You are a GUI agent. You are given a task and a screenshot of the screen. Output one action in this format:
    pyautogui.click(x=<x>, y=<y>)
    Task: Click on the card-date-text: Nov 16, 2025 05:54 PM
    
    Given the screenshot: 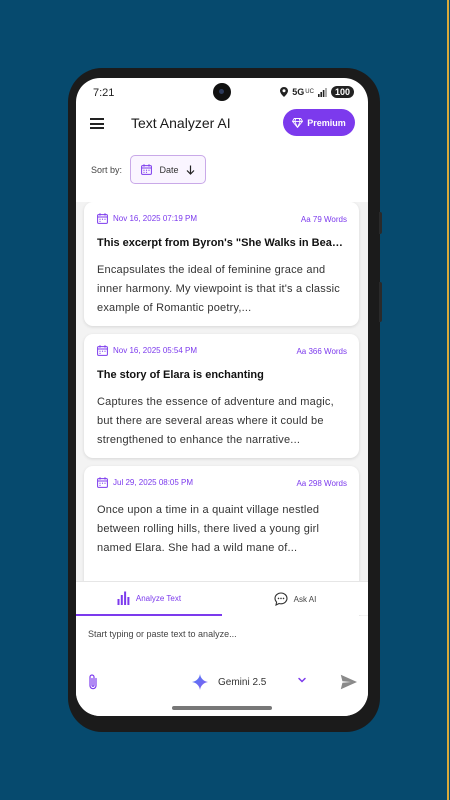 What is the action you would take?
    pyautogui.click(x=155, y=350)
    